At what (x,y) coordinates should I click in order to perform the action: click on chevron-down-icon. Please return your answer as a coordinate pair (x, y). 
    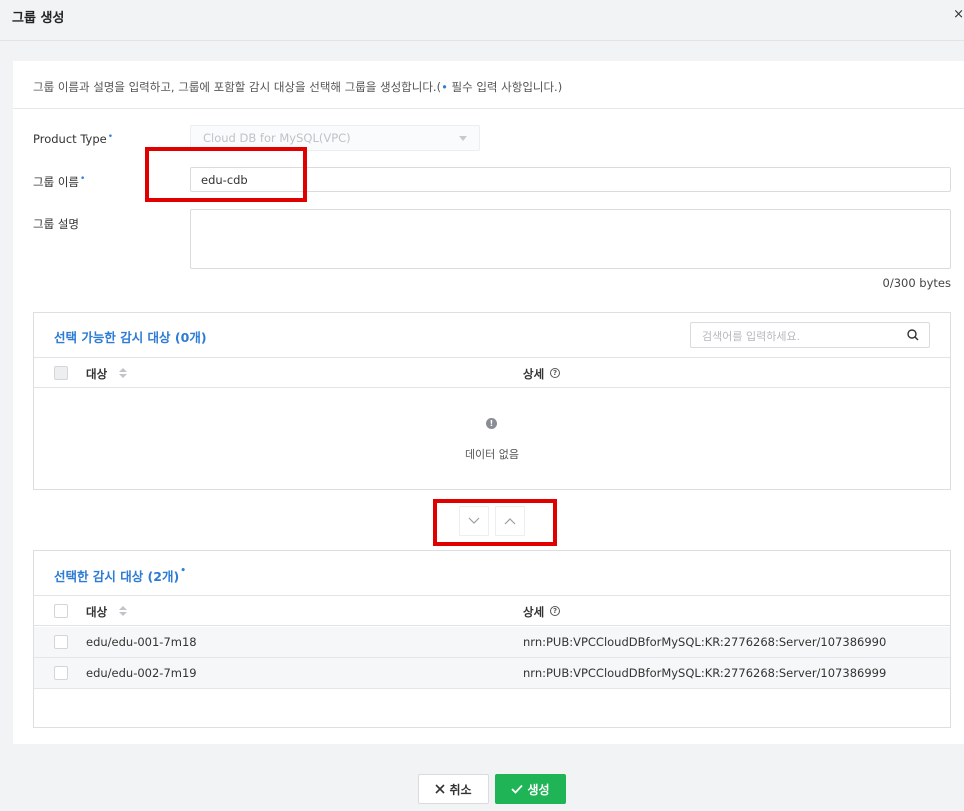
    Looking at the image, I should click on (463, 138).